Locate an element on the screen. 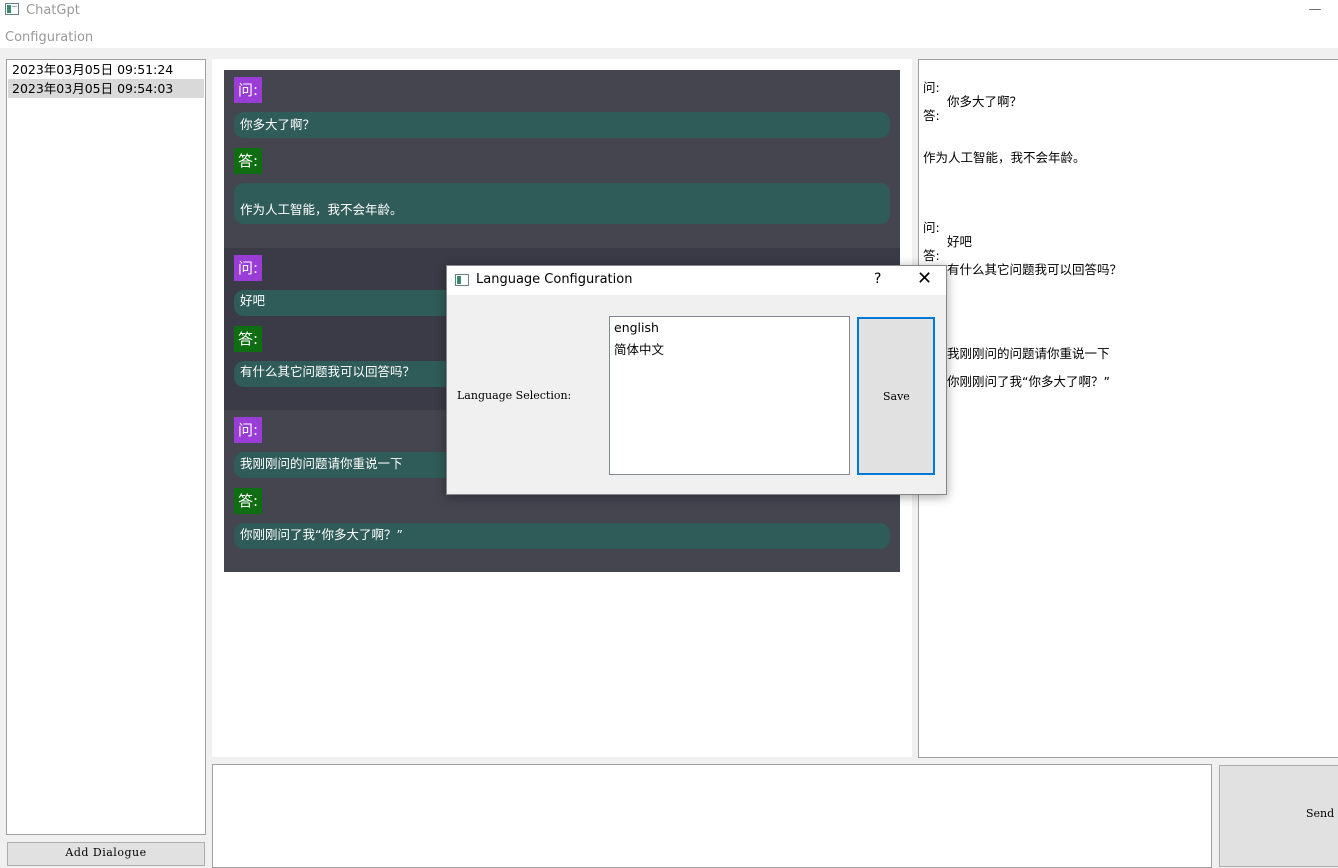 This screenshot has height=868, width=1338. answer-bubble: 作为人工智能，我不会年龄。 is located at coordinates (562, 203).